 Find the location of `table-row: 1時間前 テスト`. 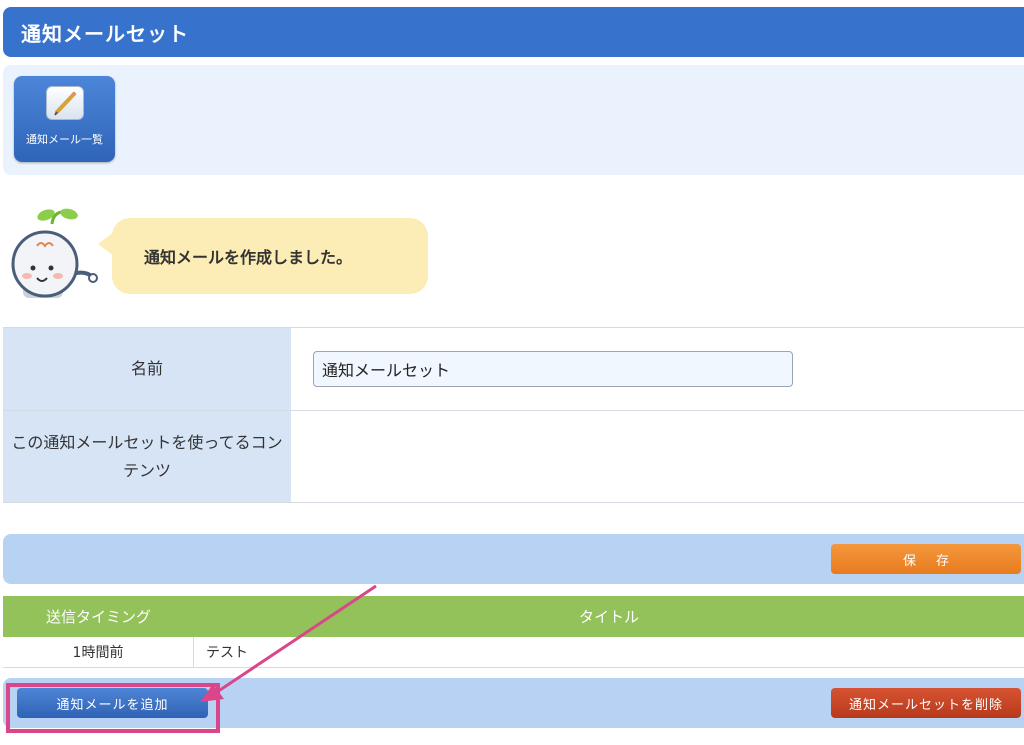

table-row: 1時間前 テスト is located at coordinates (513, 652).